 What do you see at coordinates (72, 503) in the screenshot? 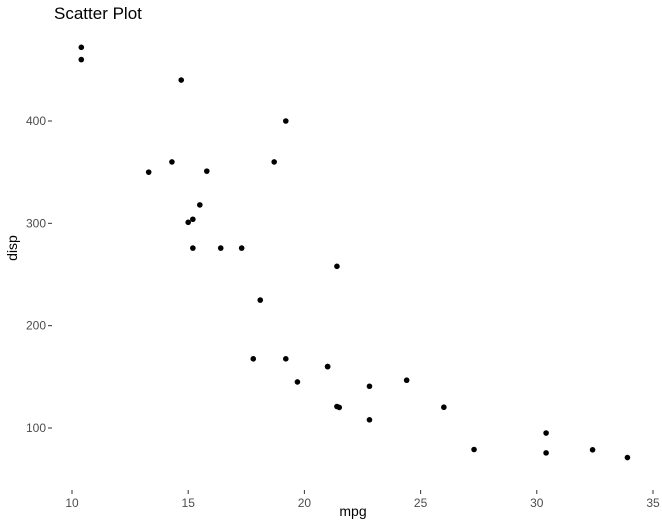
I see `x-tick-label: 10` at bounding box center [72, 503].